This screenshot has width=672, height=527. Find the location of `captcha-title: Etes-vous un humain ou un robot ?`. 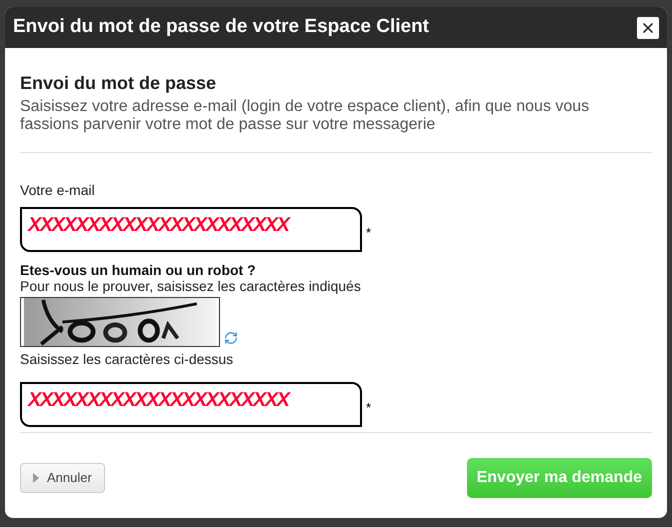

captcha-title: Etes-vous un humain ou un robot ? is located at coordinates (138, 270).